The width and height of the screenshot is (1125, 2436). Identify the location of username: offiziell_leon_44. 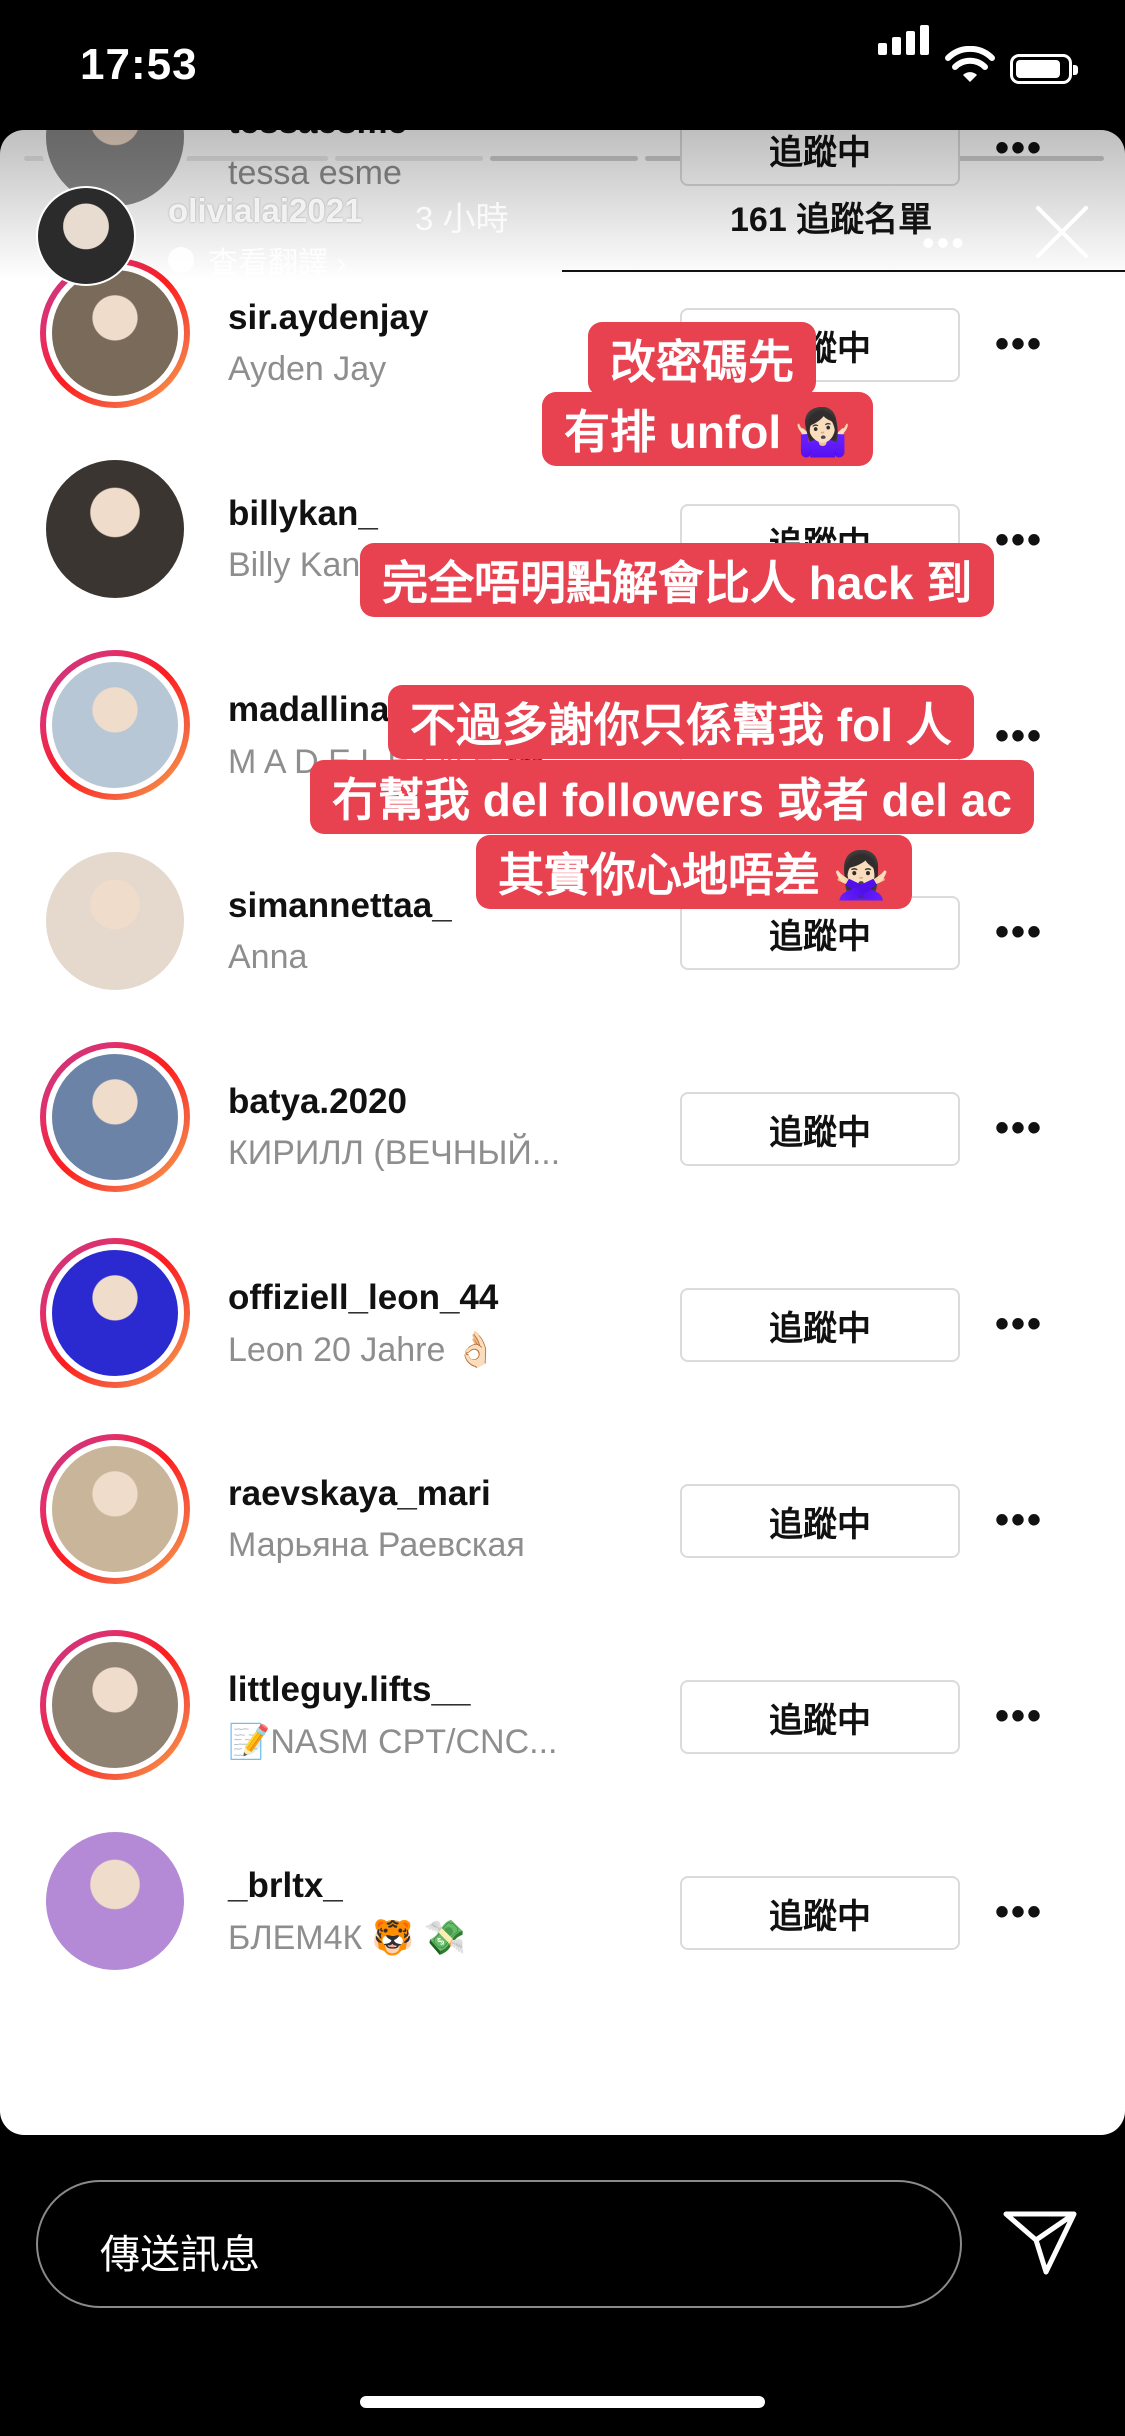
(363, 1298).